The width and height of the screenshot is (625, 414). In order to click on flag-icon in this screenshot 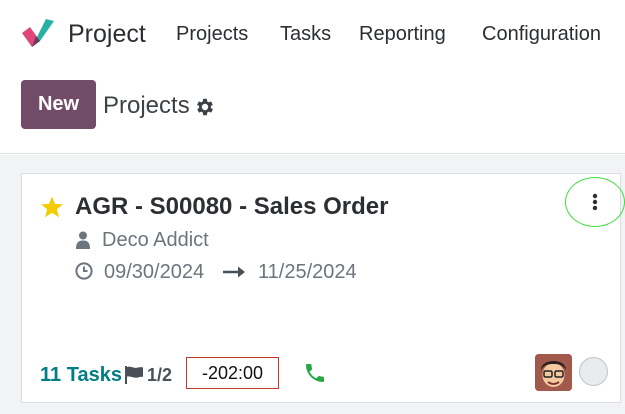, I will do `click(134, 375)`.